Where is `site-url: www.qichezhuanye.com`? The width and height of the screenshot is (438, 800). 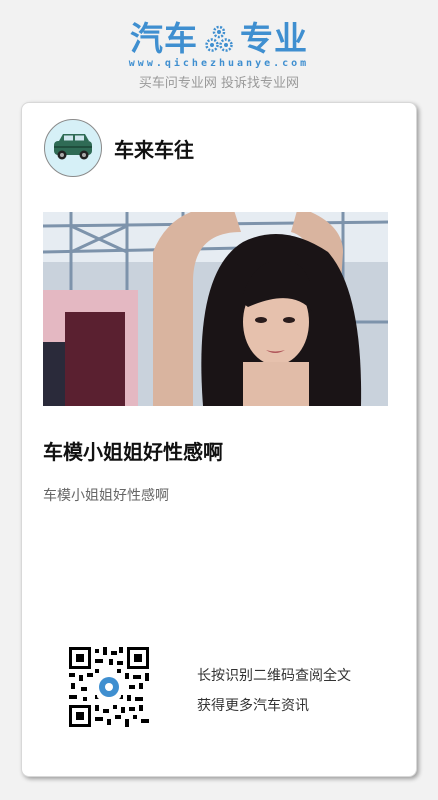 site-url: www.qichezhuanye.com is located at coordinates (219, 63).